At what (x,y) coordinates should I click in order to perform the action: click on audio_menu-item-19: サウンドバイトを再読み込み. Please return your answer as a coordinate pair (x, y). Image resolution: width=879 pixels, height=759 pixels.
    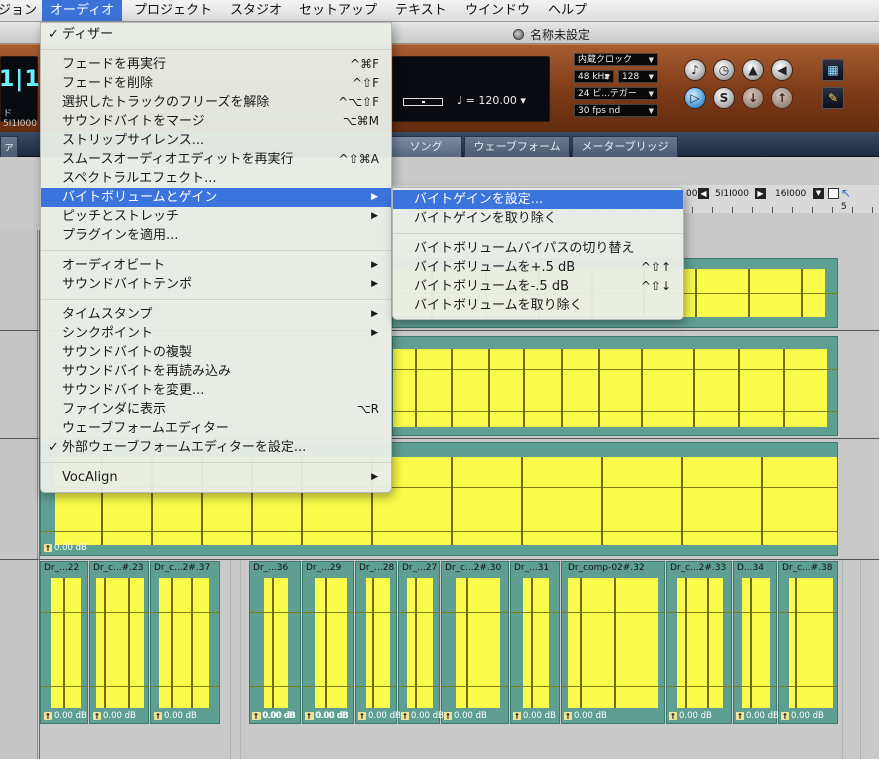
    Looking at the image, I should click on (216, 371).